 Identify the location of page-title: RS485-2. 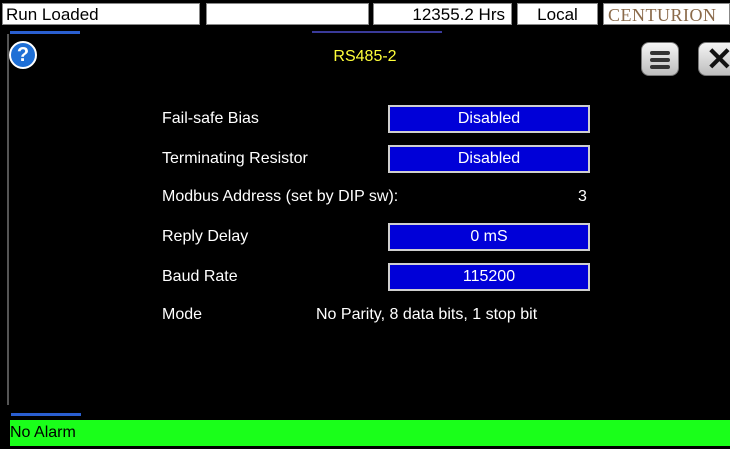
(365, 56).